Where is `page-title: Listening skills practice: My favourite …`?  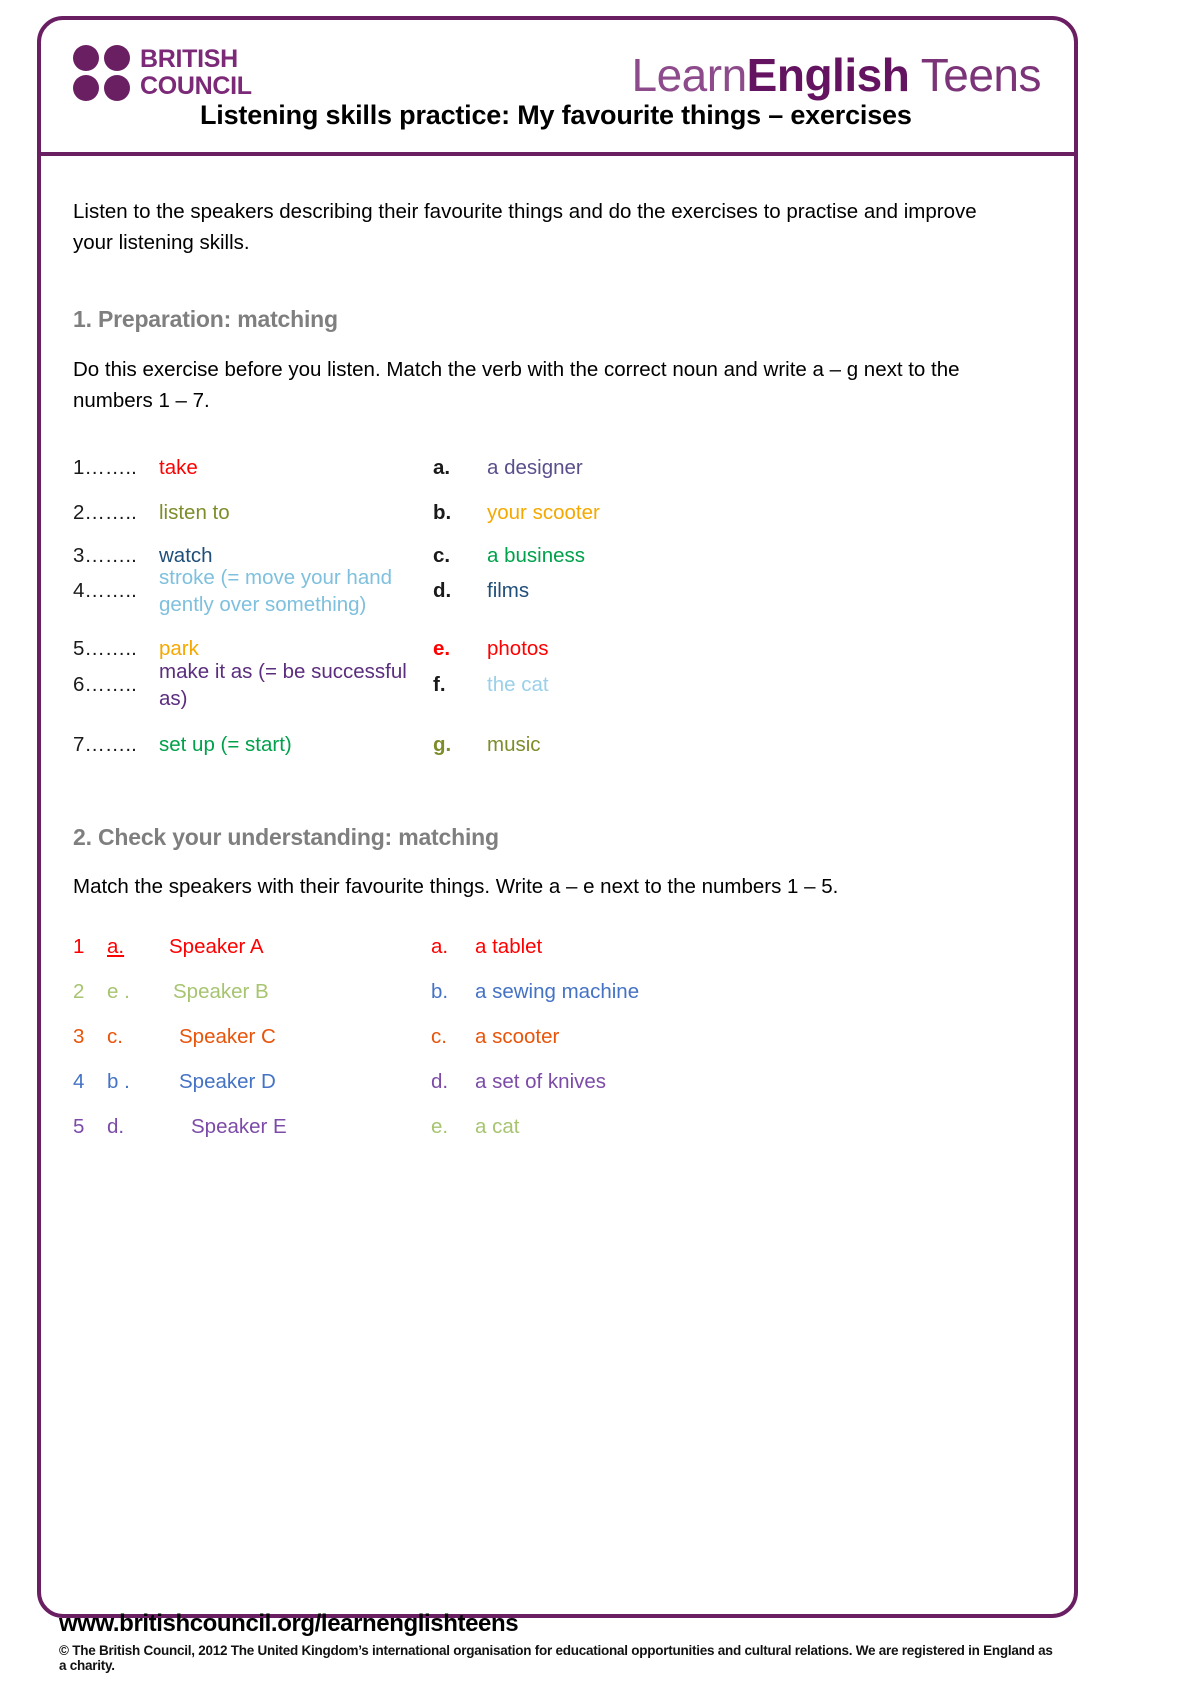 page-title: Listening skills practice: My favourite … is located at coordinates (556, 115).